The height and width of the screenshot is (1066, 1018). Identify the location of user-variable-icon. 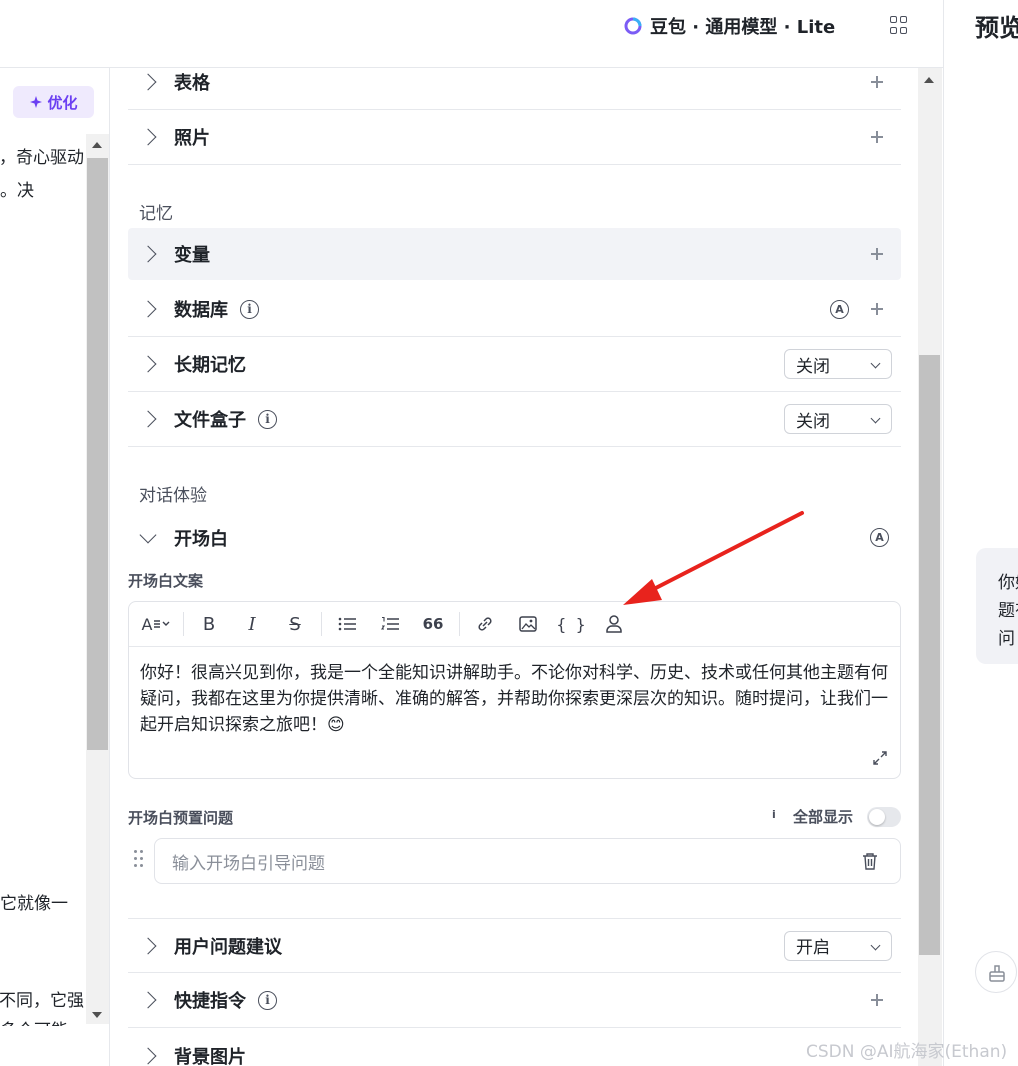
(614, 624).